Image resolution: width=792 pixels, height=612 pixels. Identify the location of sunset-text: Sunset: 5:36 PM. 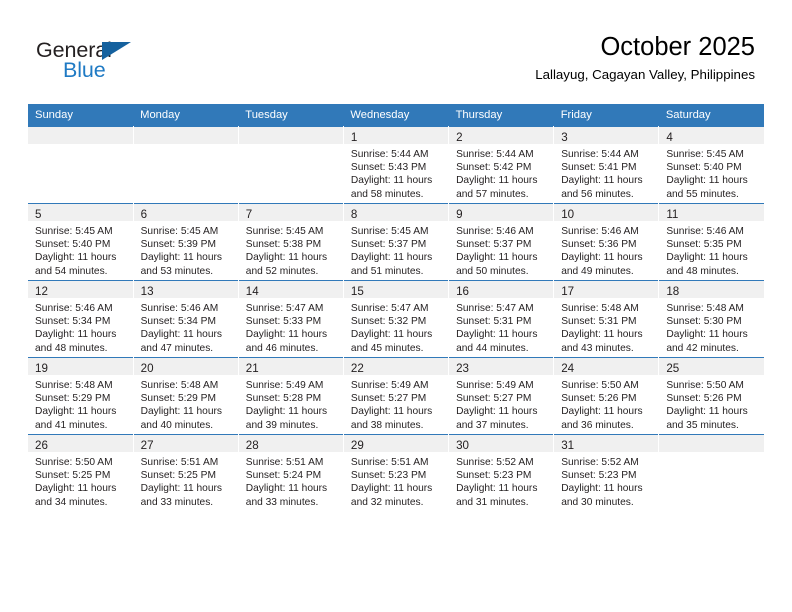
(599, 245).